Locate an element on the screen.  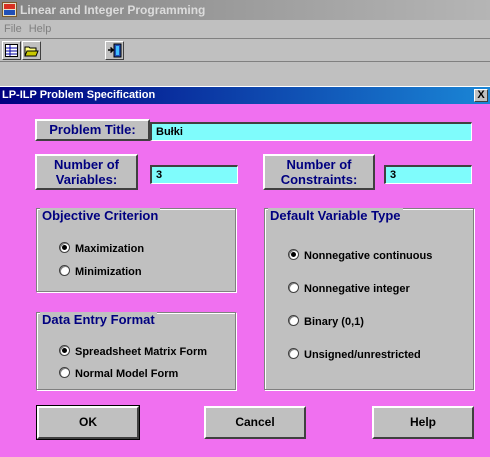
radio-unsigned-dot is located at coordinates (293, 353).